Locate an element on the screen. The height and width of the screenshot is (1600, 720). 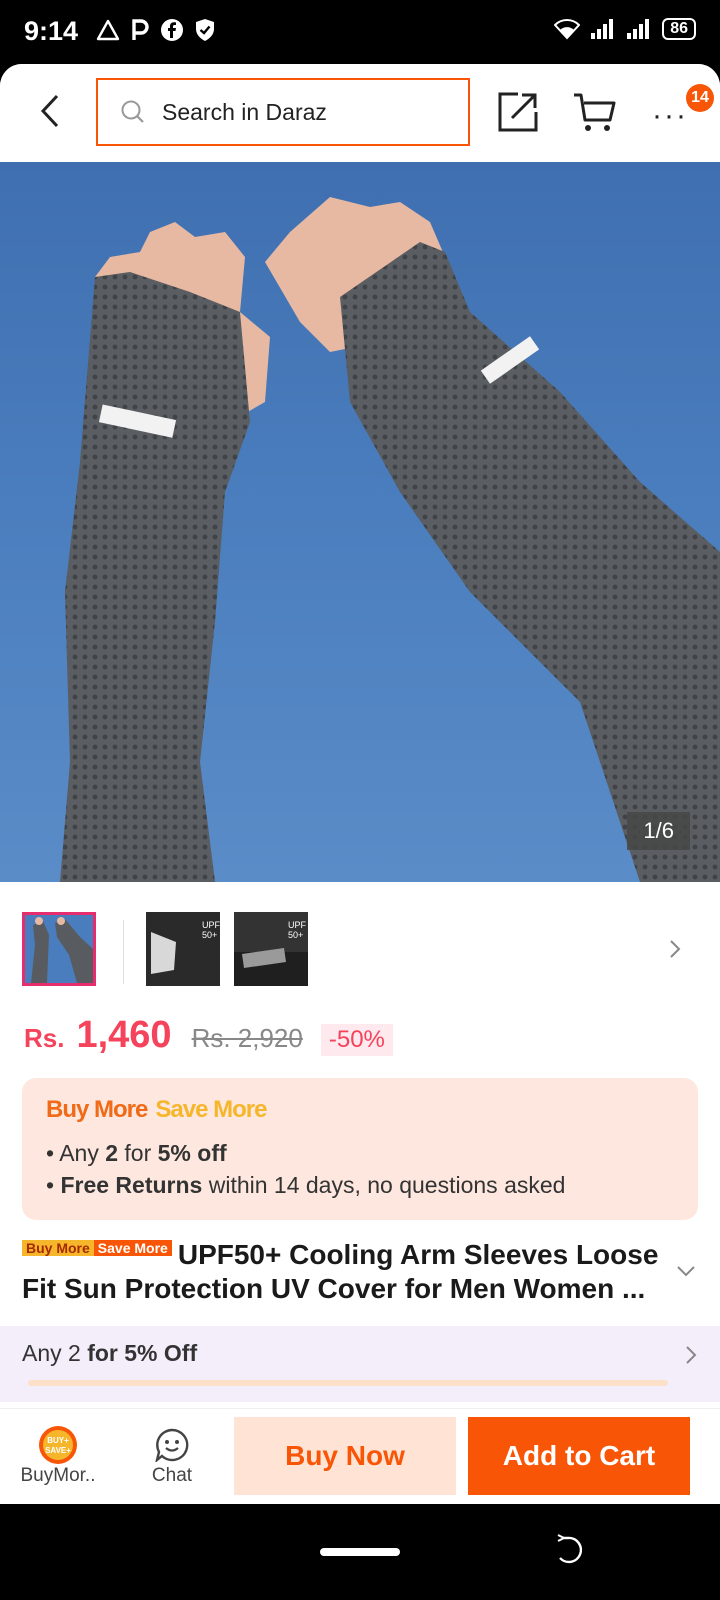
image-counter: 1/6 is located at coordinates (658, 831).